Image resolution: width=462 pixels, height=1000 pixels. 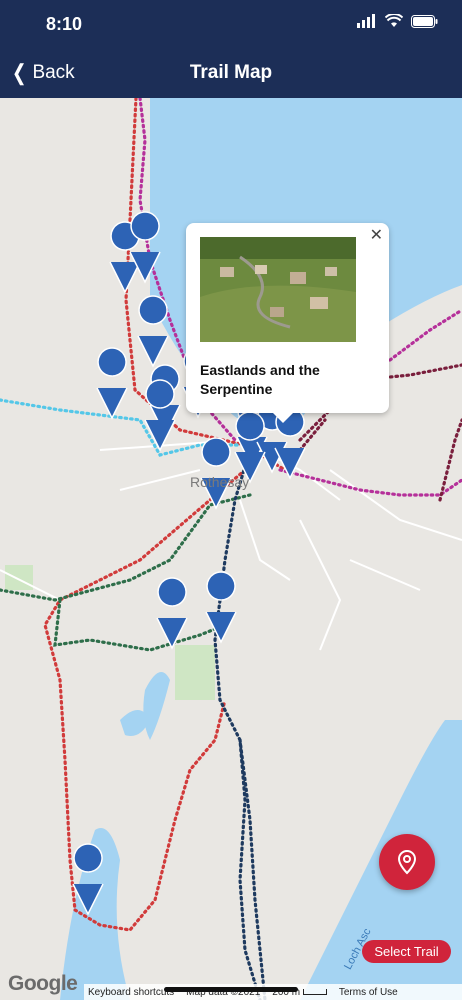 What do you see at coordinates (231, 989) in the screenshot?
I see `home-indicator` at bounding box center [231, 989].